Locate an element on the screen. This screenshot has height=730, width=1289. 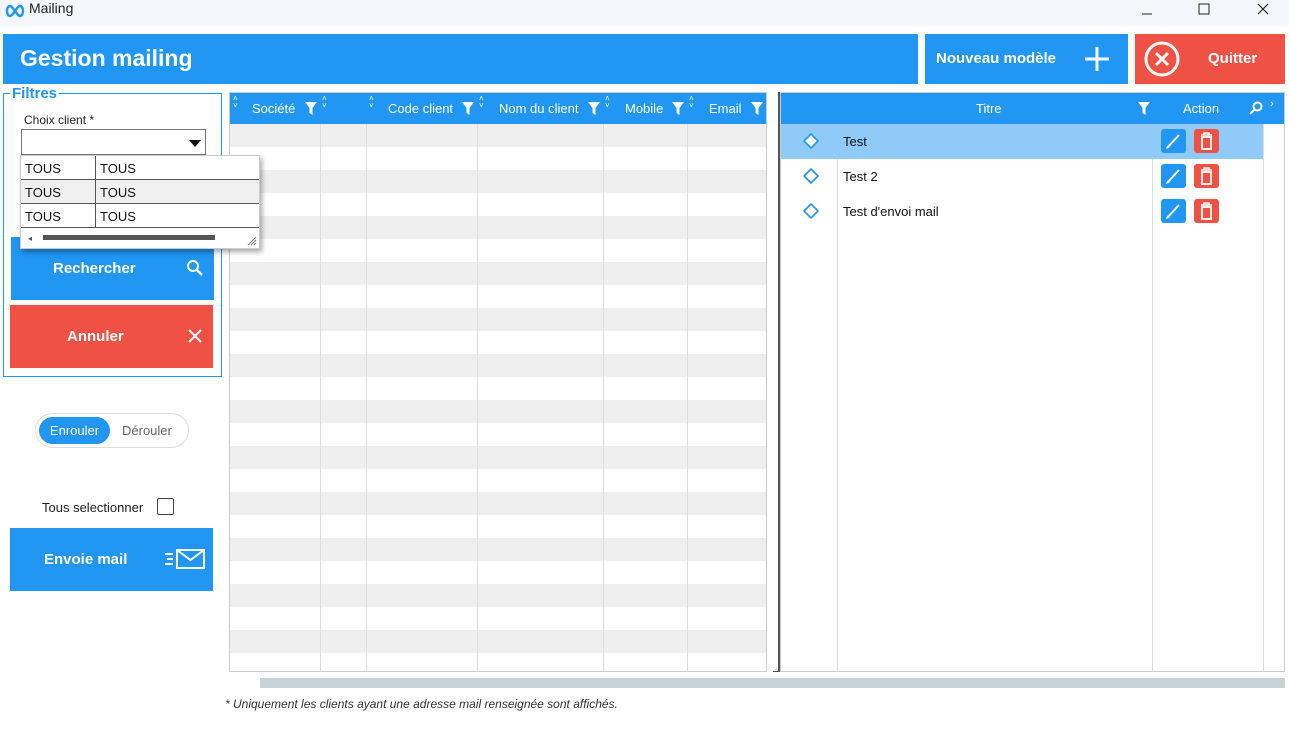
maximize-button is located at coordinates (1204, 9).